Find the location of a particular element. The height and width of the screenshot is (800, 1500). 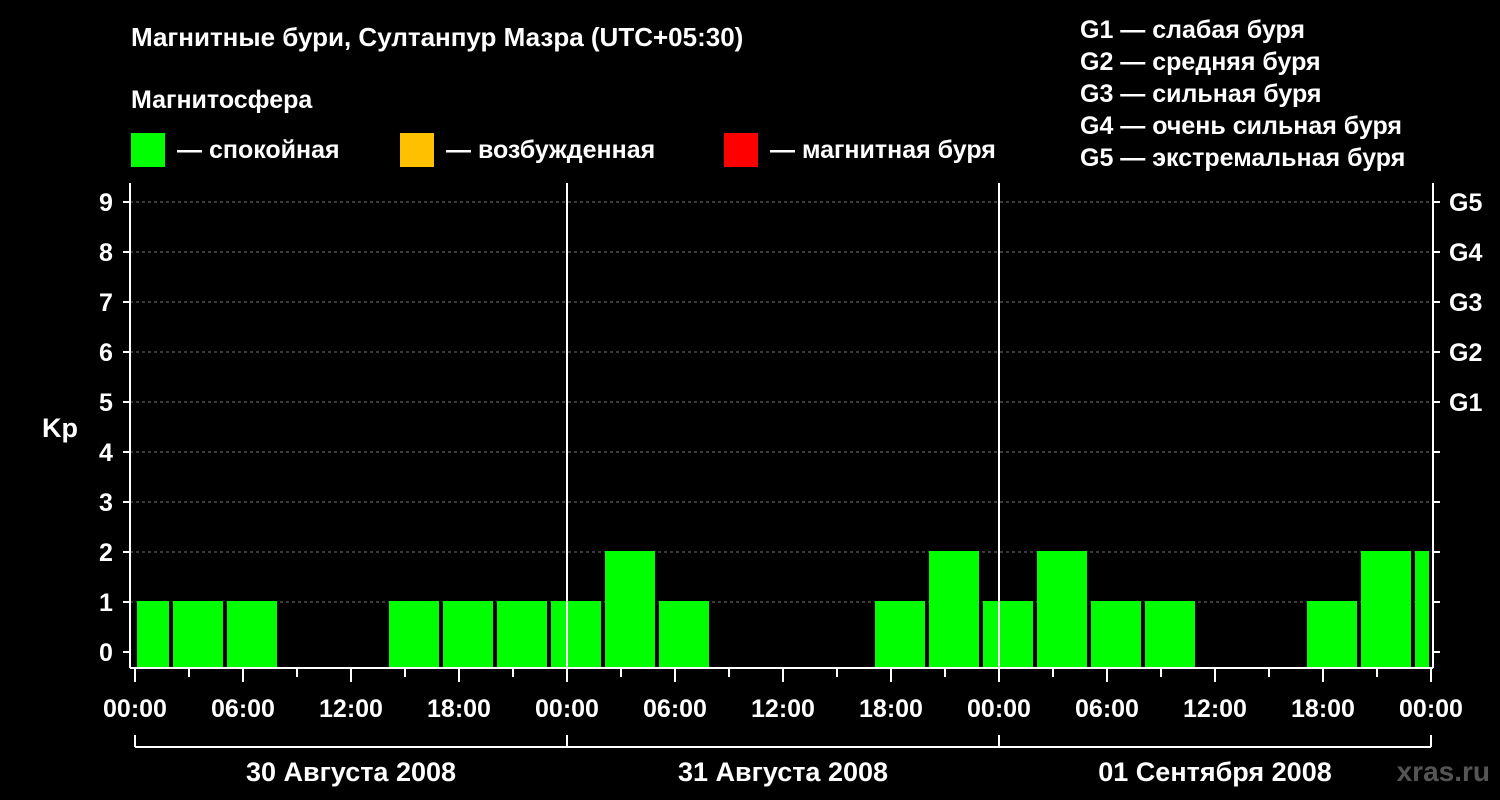

g-scale-label-g2: G2 is located at coordinates (1465, 353).